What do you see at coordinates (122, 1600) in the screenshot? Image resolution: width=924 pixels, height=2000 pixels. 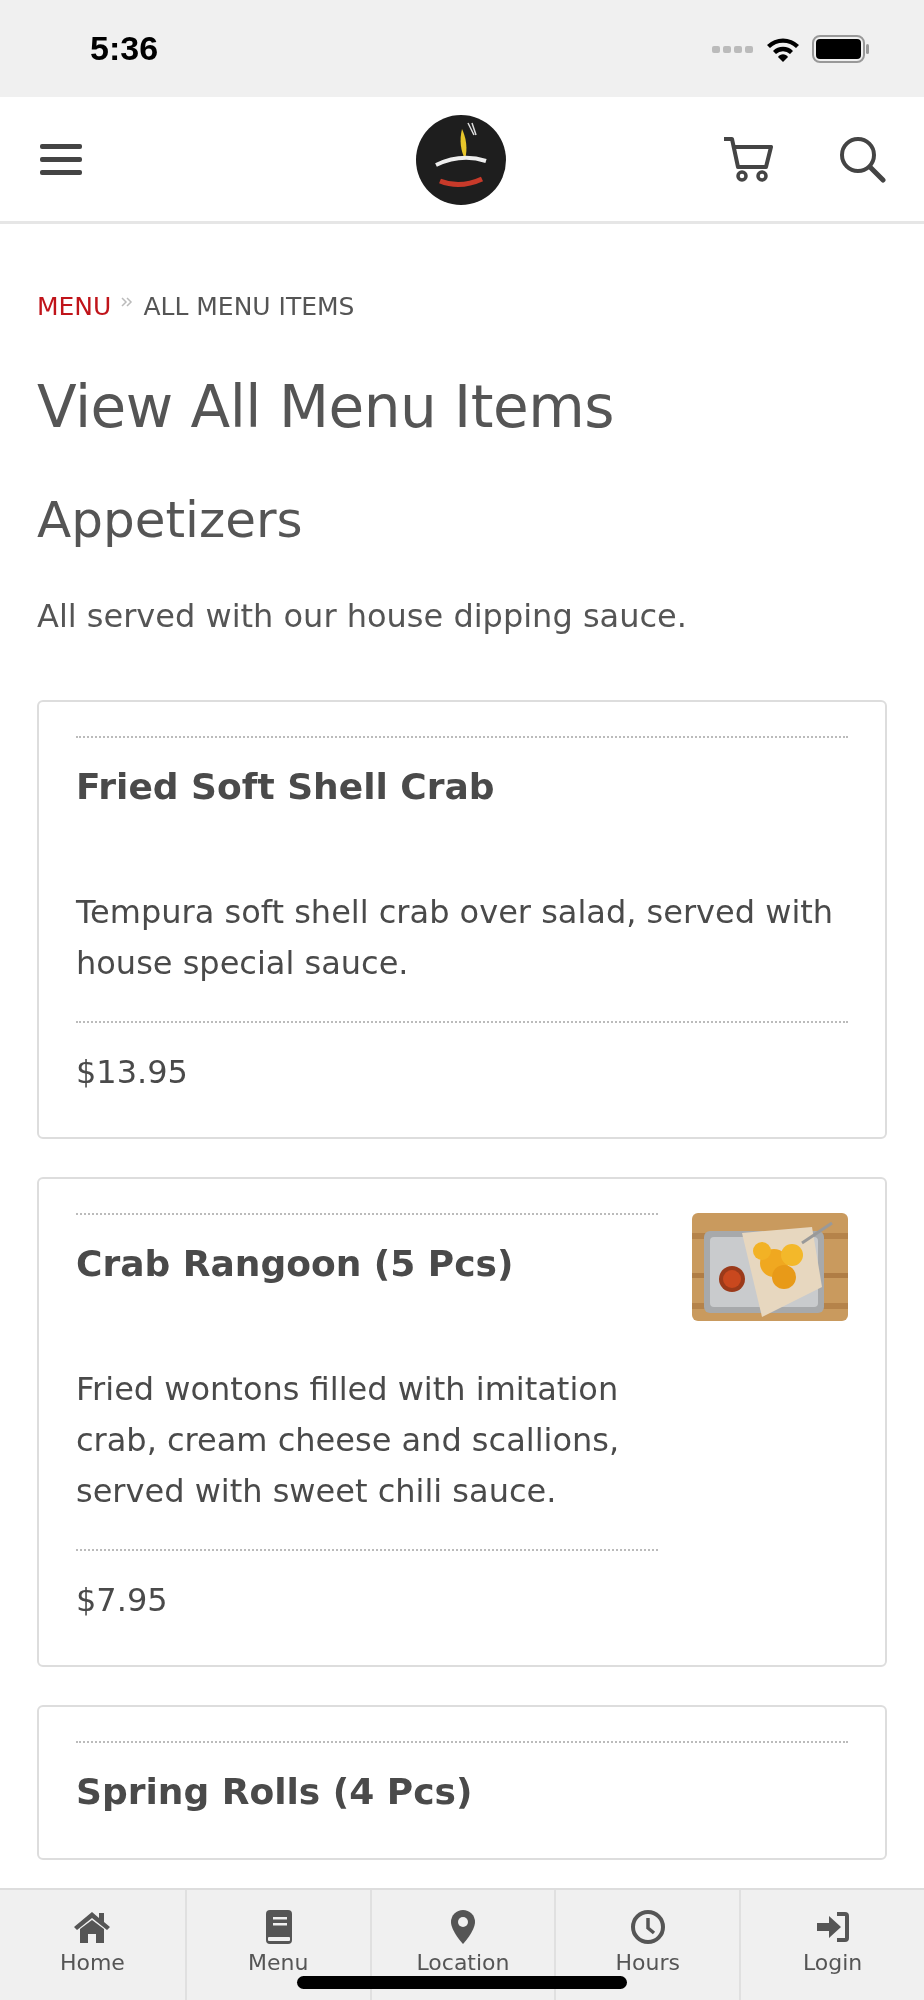 I see `item-price: $7.95` at bounding box center [122, 1600].